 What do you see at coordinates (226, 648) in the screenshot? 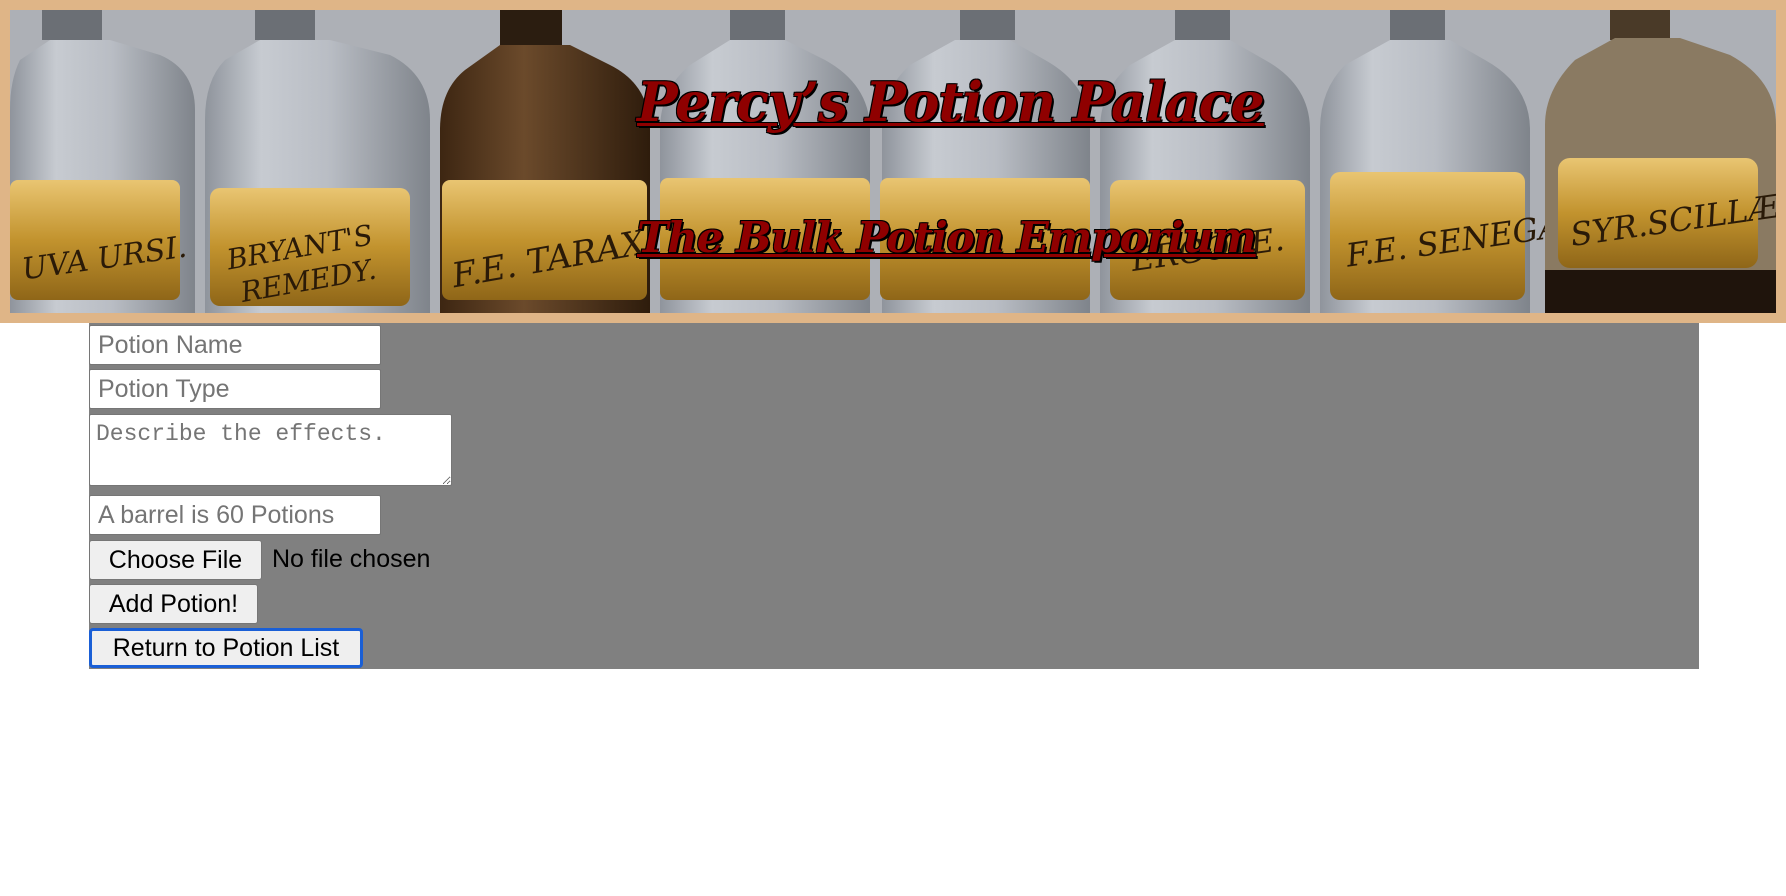
I see `return-to-list-button: Return to Potion List` at bounding box center [226, 648].